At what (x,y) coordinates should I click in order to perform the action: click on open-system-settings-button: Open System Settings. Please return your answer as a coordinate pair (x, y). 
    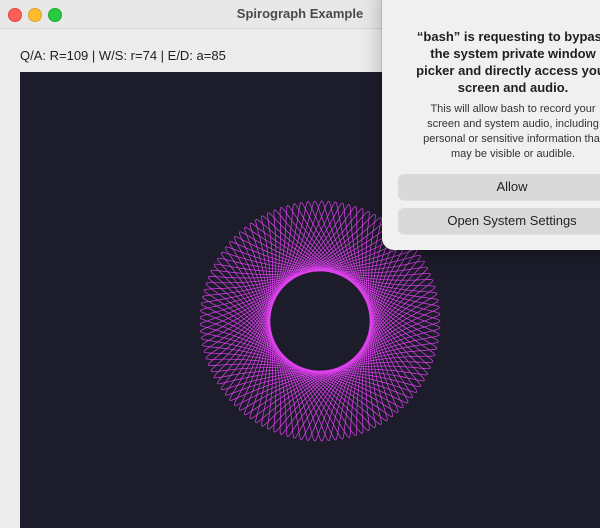
    Looking at the image, I should click on (499, 221).